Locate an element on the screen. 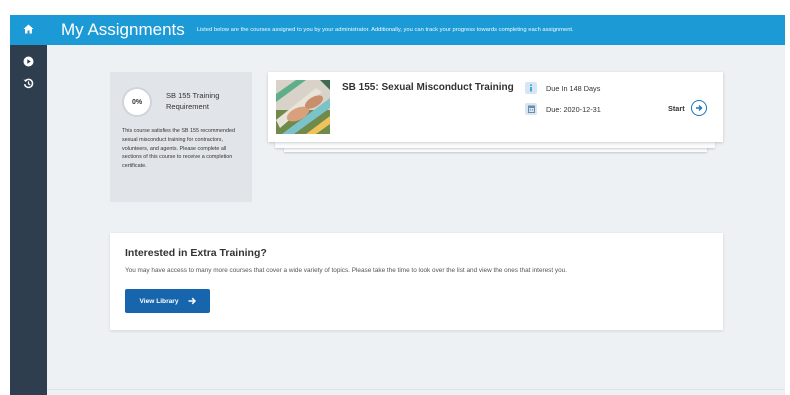  divider is located at coordinates (416, 389).